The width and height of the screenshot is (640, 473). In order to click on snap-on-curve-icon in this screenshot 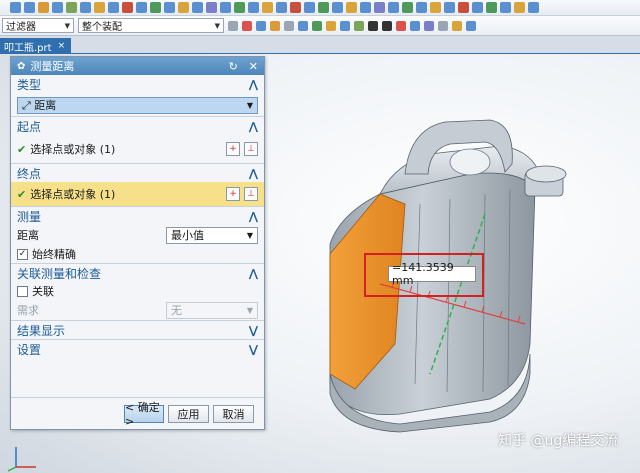, I will do `click(415, 25)`.